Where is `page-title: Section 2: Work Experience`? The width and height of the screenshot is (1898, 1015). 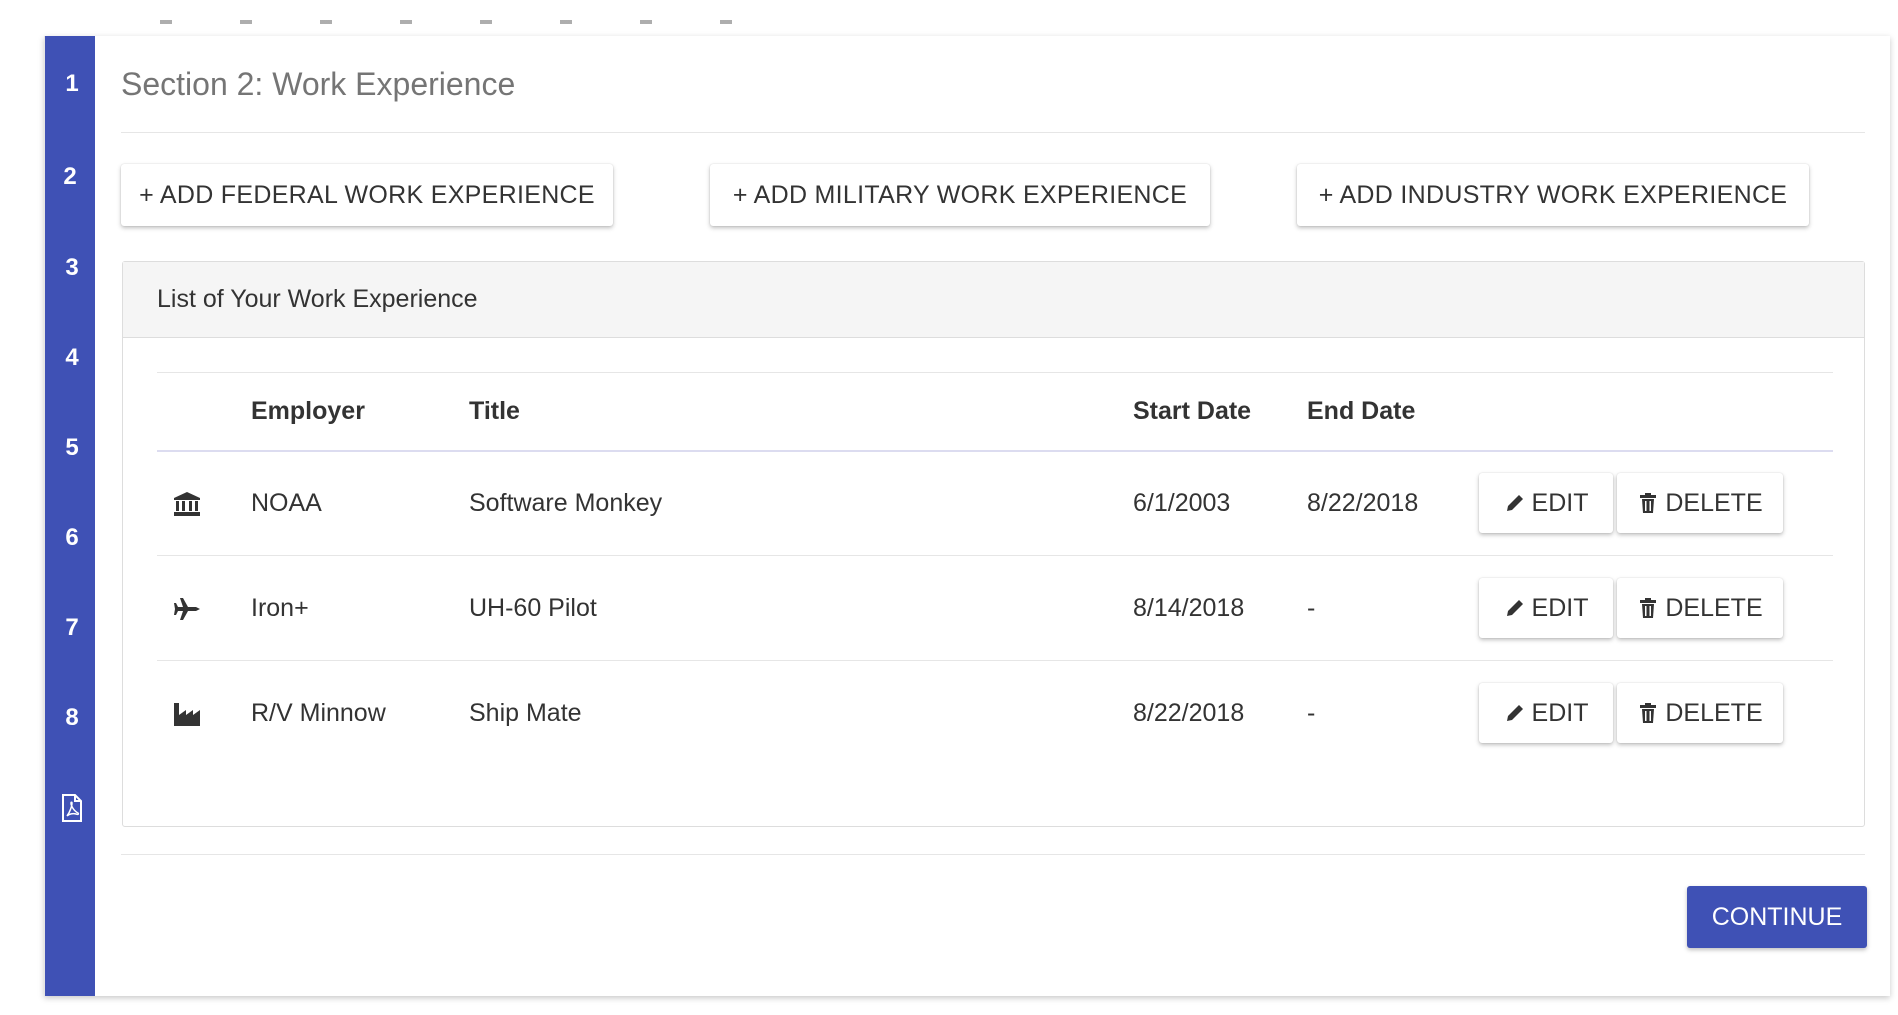 page-title: Section 2: Work Experience is located at coordinates (318, 84).